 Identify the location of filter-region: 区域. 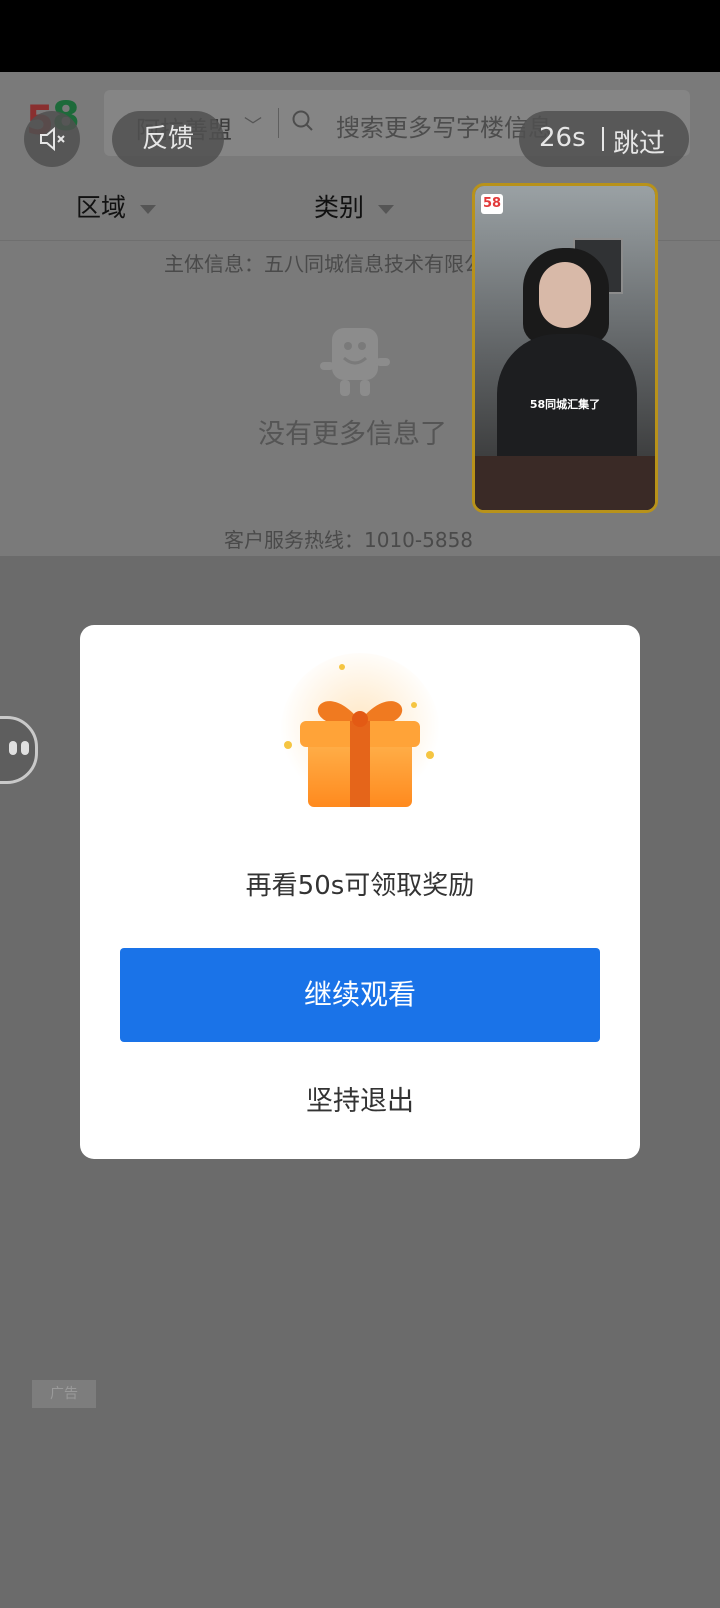
(116, 206).